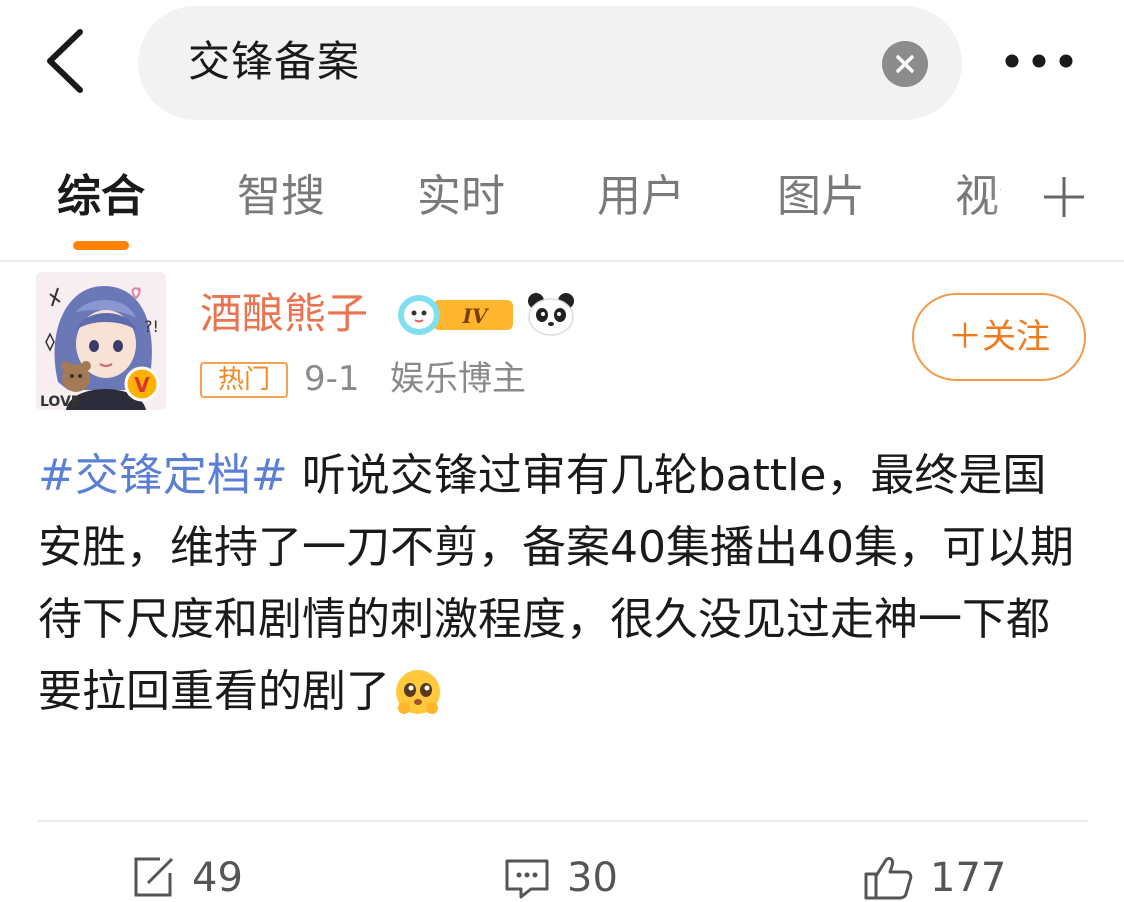 The image size is (1124, 902). What do you see at coordinates (905, 64) in the screenshot?
I see `close-circle-icon` at bounding box center [905, 64].